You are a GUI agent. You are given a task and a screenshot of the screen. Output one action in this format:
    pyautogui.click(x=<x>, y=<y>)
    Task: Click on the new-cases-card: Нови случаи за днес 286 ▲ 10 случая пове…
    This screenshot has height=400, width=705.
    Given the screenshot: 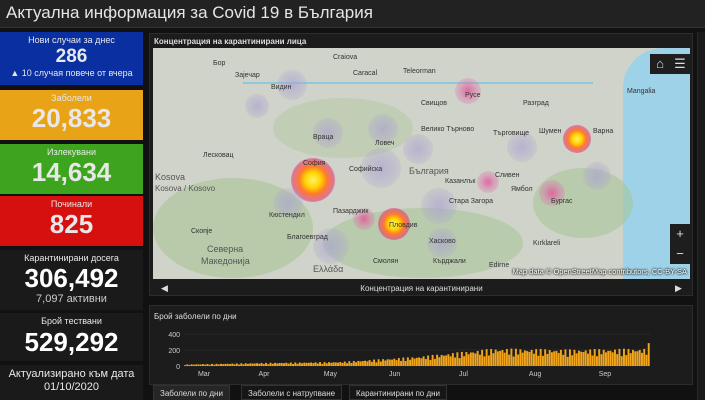 What is the action you would take?
    pyautogui.click(x=71, y=58)
    